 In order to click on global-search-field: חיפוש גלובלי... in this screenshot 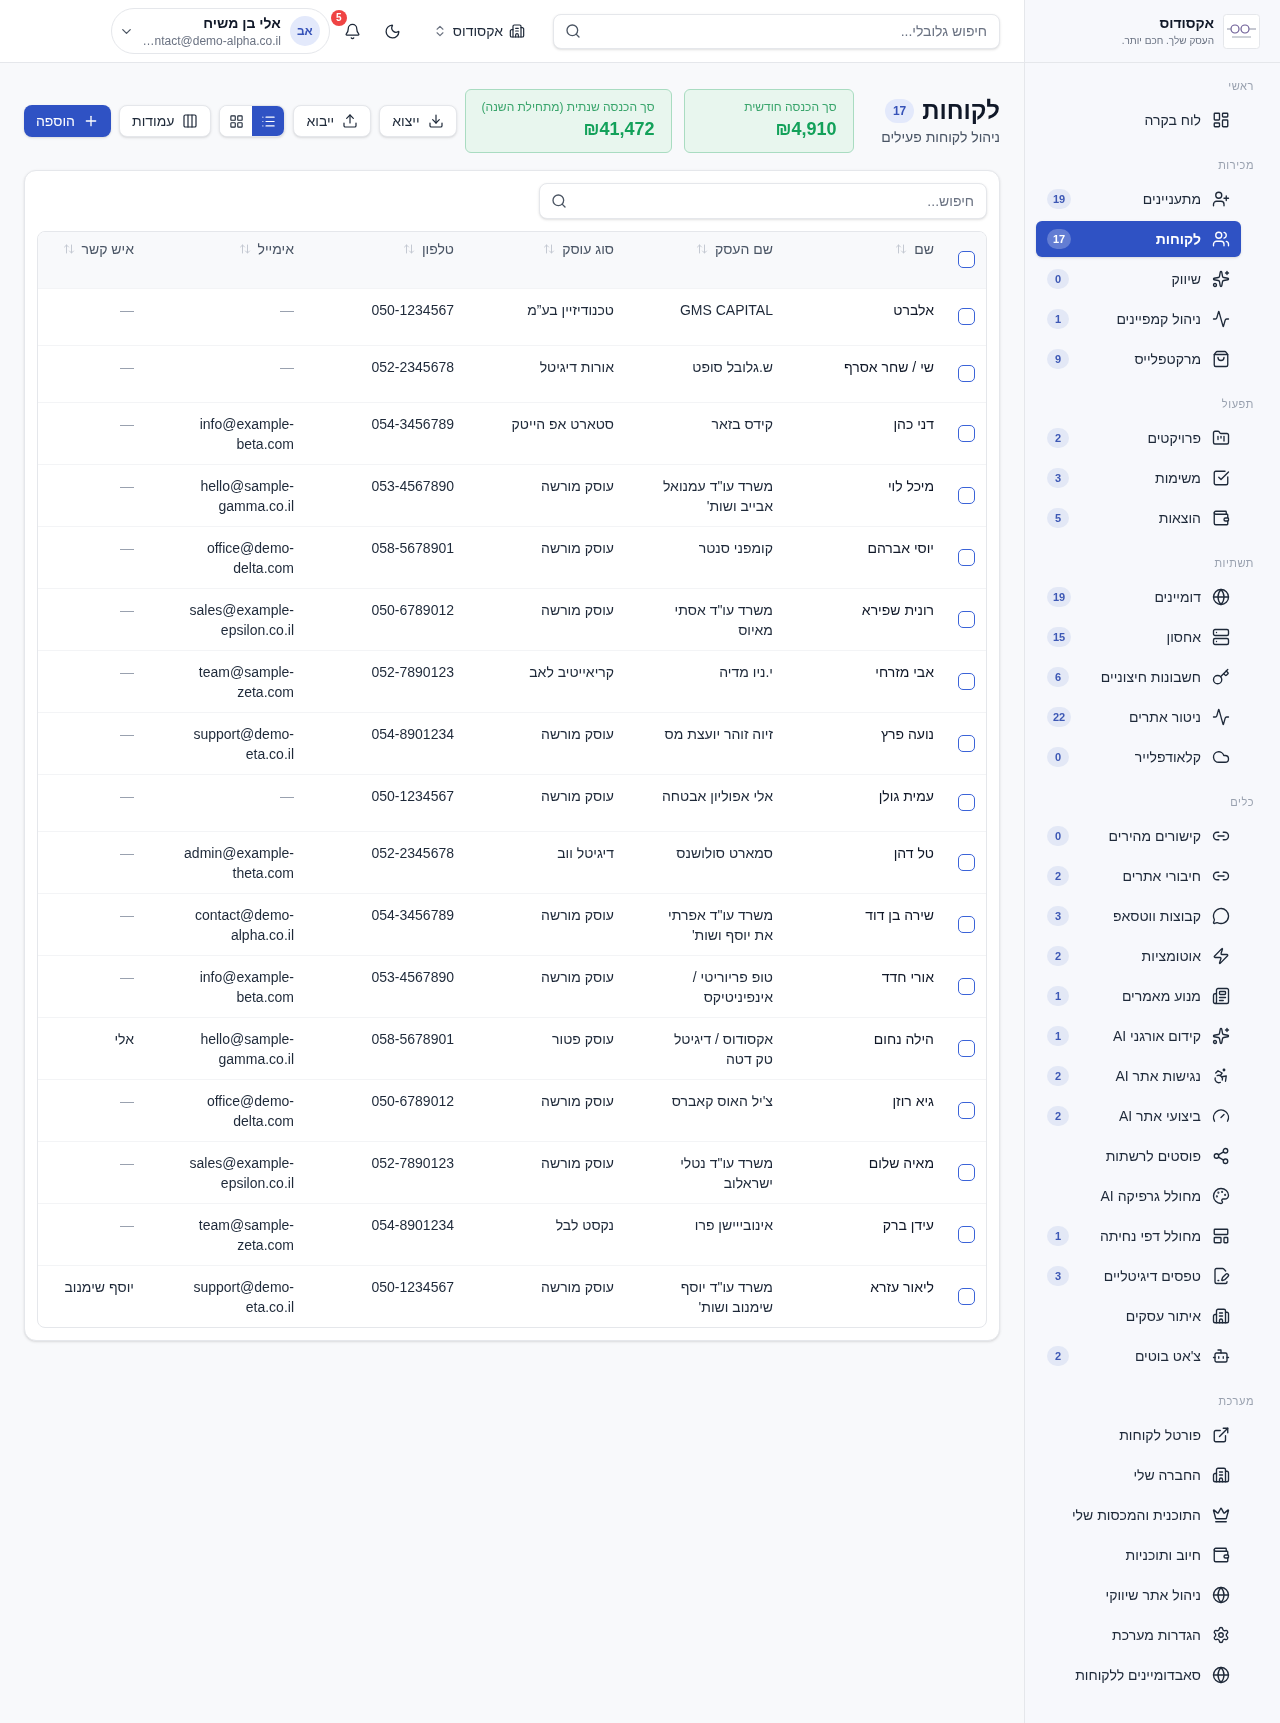, I will do `click(776, 31)`.